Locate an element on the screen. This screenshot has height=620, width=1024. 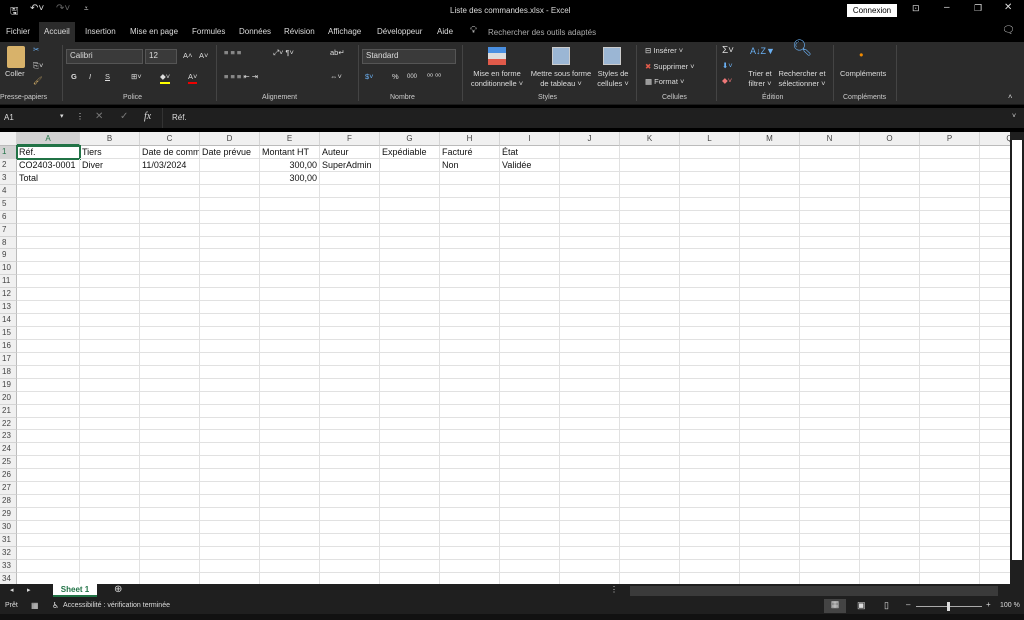
row-header: 6 is located at coordinates (8, 217).